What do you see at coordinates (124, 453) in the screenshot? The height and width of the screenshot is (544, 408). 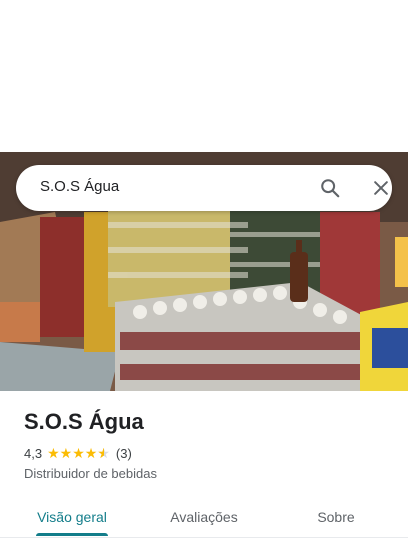 I see `review-count: (3)` at bounding box center [124, 453].